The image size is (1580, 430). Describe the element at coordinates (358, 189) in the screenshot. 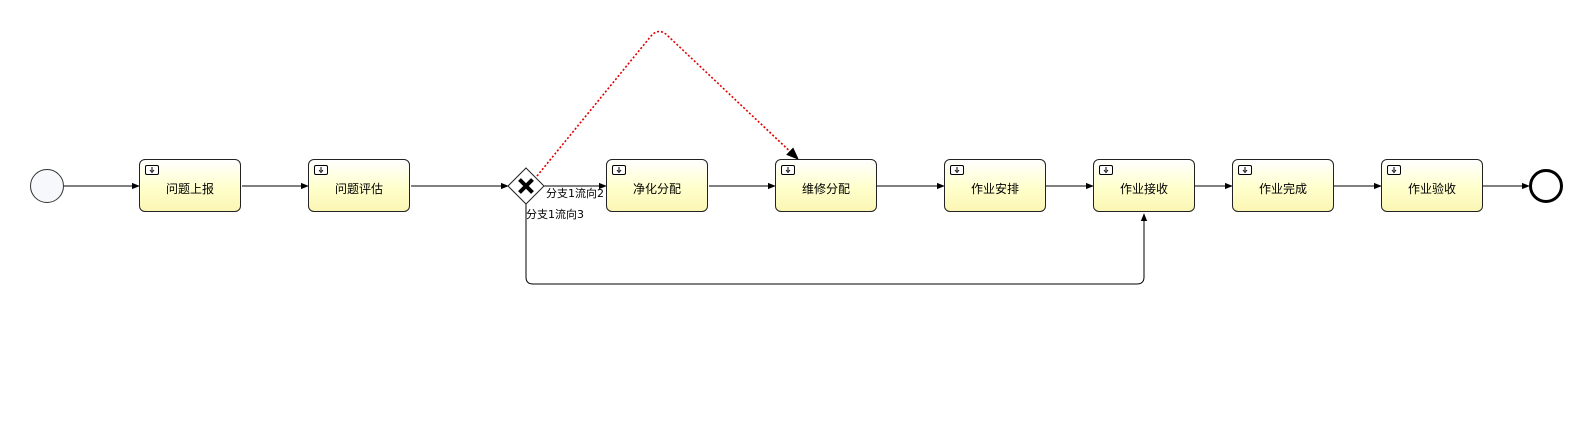

I see `task-label: 问题评估` at that location.